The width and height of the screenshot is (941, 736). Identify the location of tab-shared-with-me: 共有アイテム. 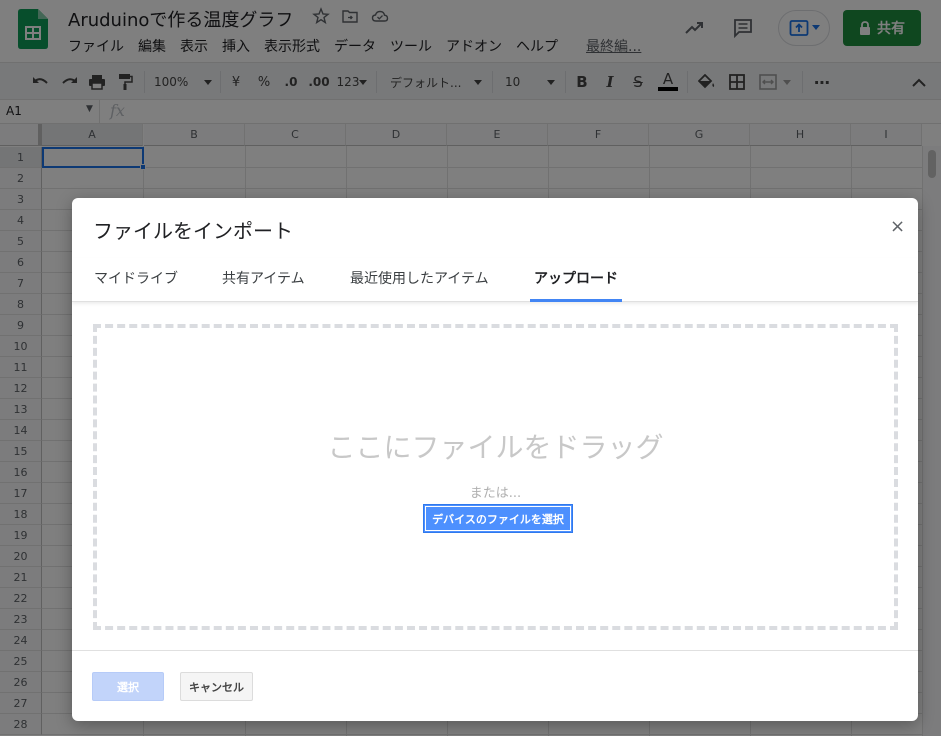
(263, 278).